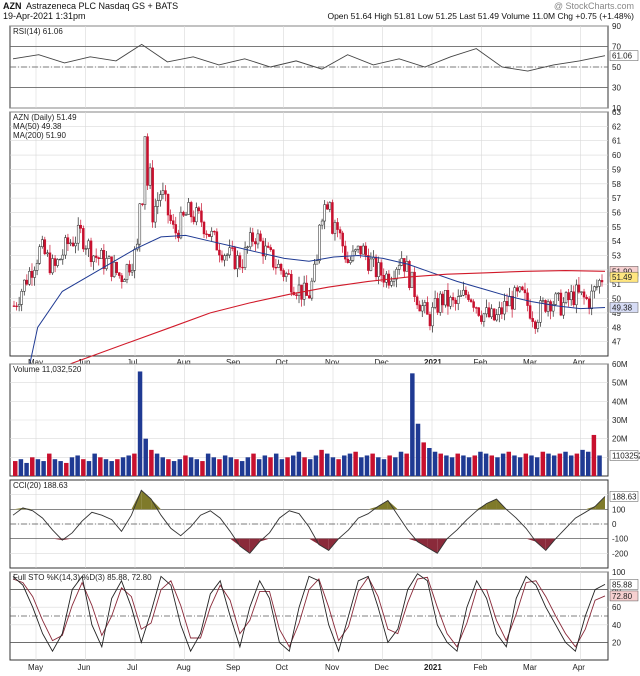  What do you see at coordinates (620, 553) in the screenshot?
I see `cci-ytick-0: -200` at bounding box center [620, 553].